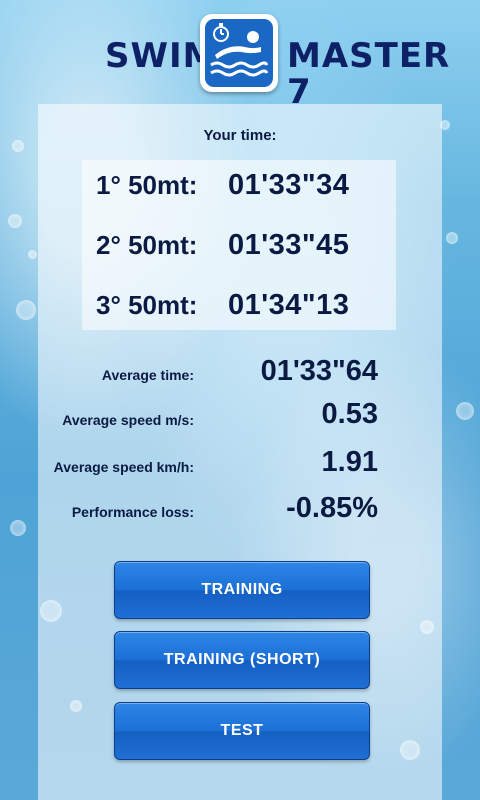 The width and height of the screenshot is (480, 800). I want to click on average-time-label: Average time:, so click(147, 375).